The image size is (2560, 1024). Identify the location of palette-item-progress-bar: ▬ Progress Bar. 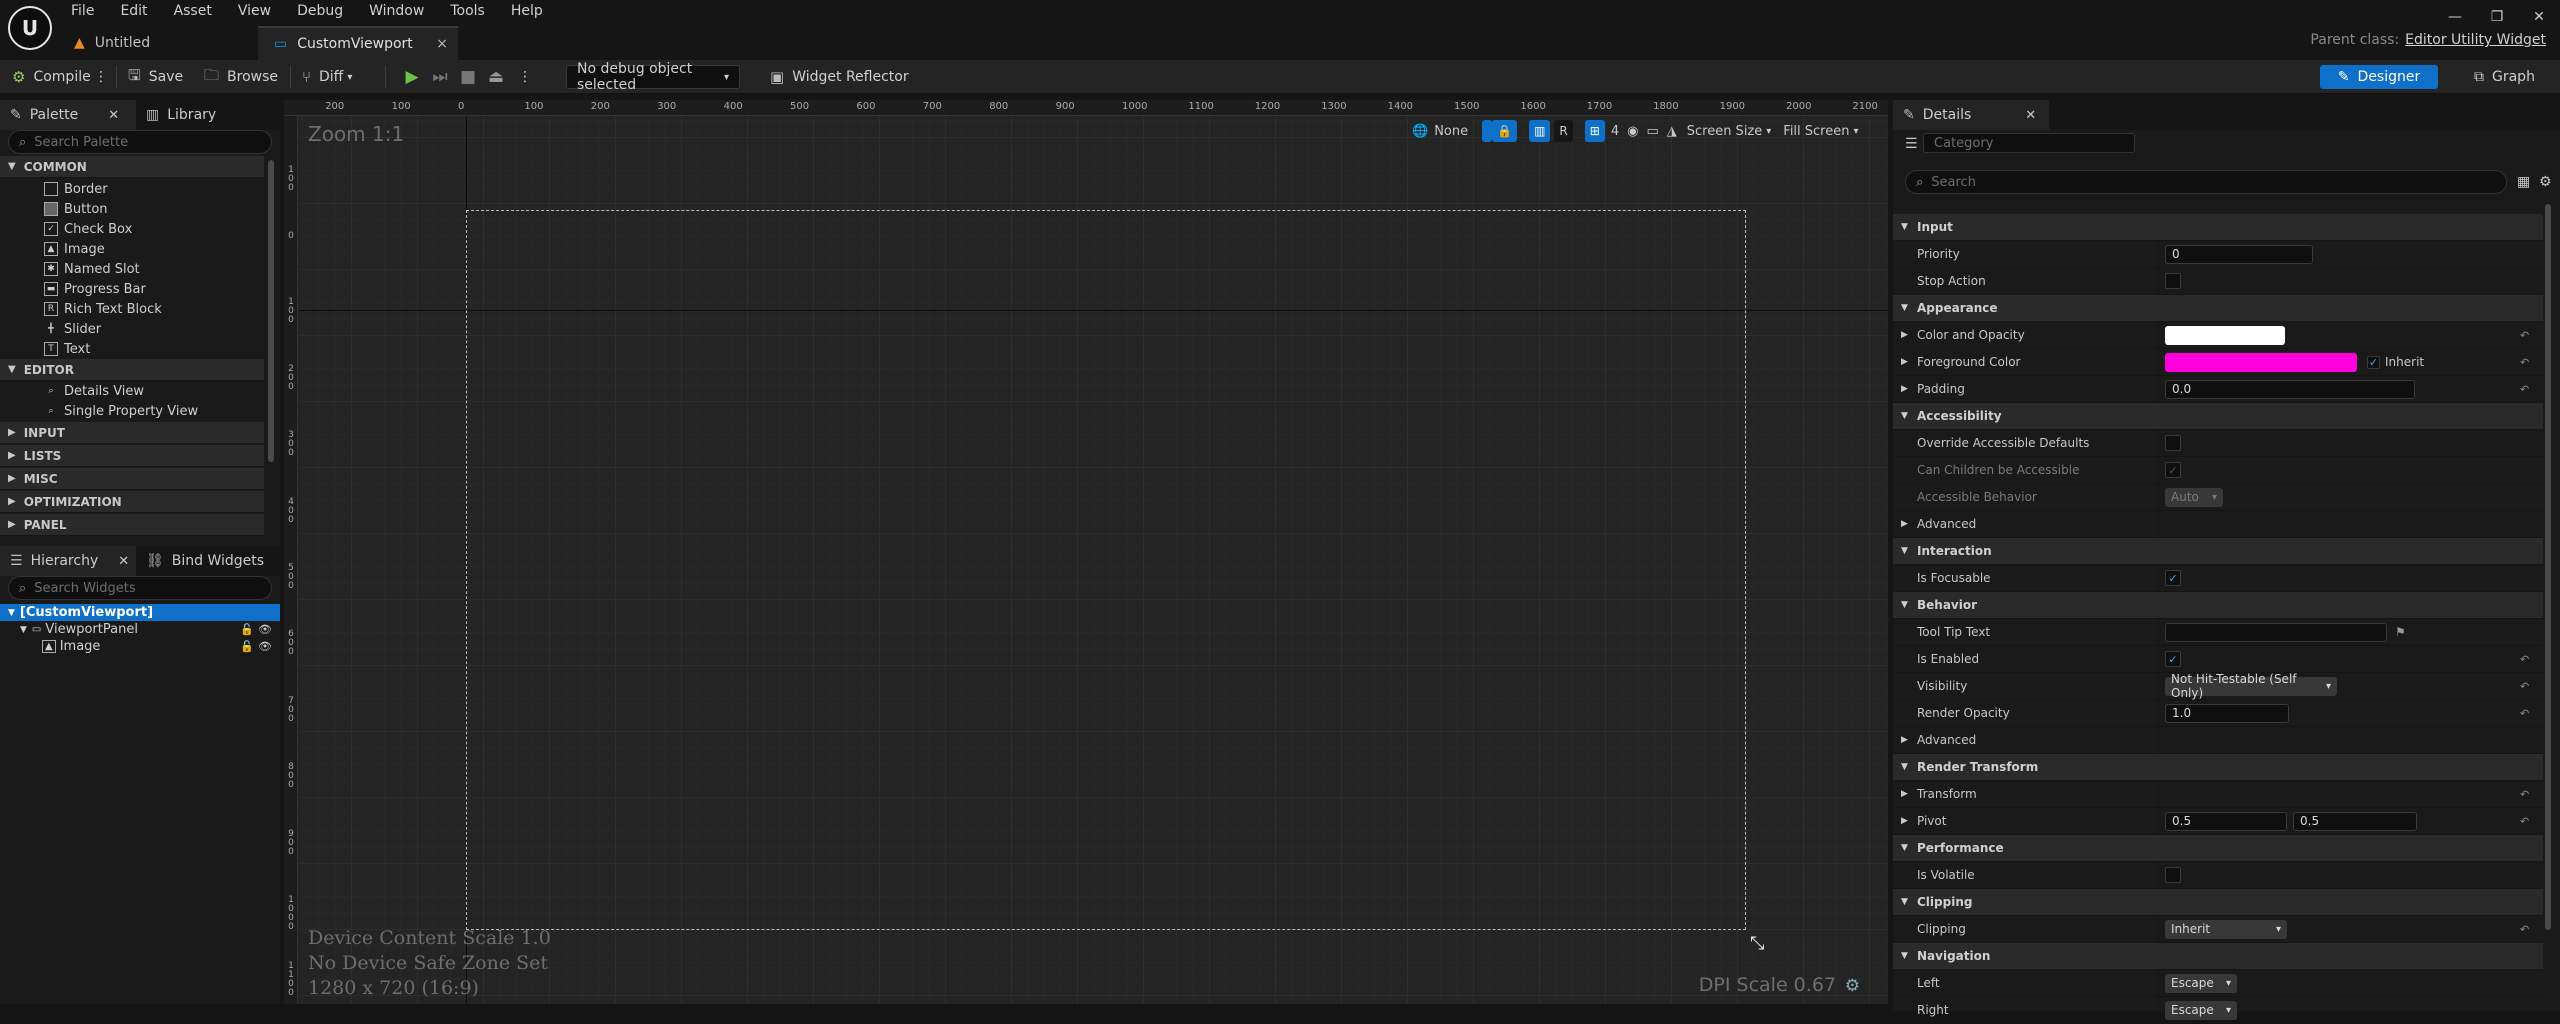
(95, 289).